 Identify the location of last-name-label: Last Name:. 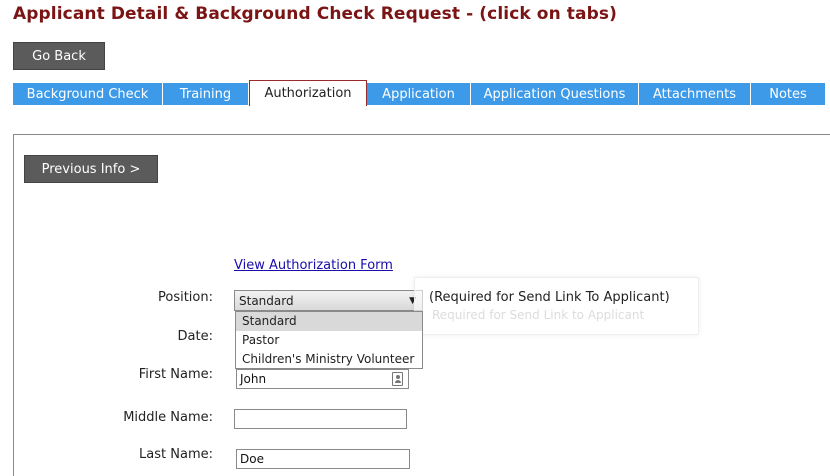
(176, 454).